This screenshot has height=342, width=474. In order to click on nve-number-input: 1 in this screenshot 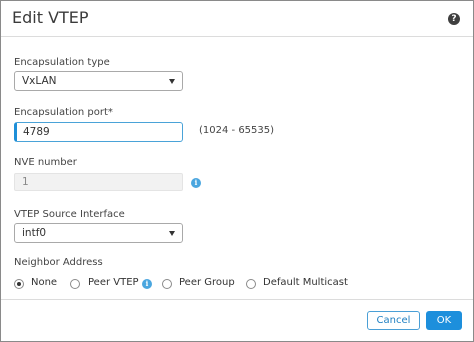, I will do `click(98, 182)`.